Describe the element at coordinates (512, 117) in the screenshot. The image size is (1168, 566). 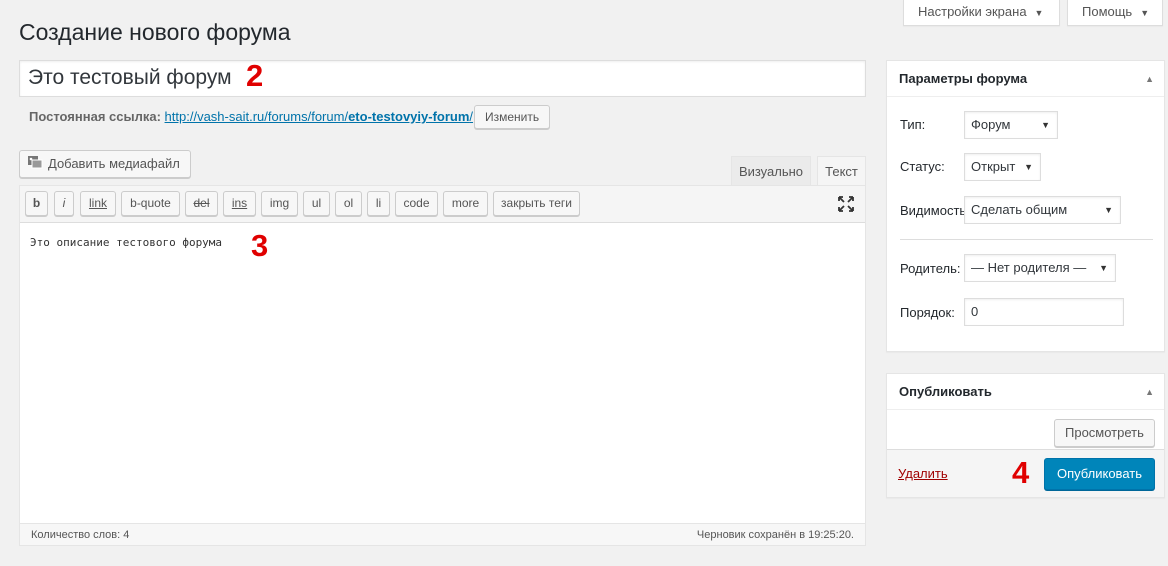
I see `edit-permalink-button: Изменить` at that location.